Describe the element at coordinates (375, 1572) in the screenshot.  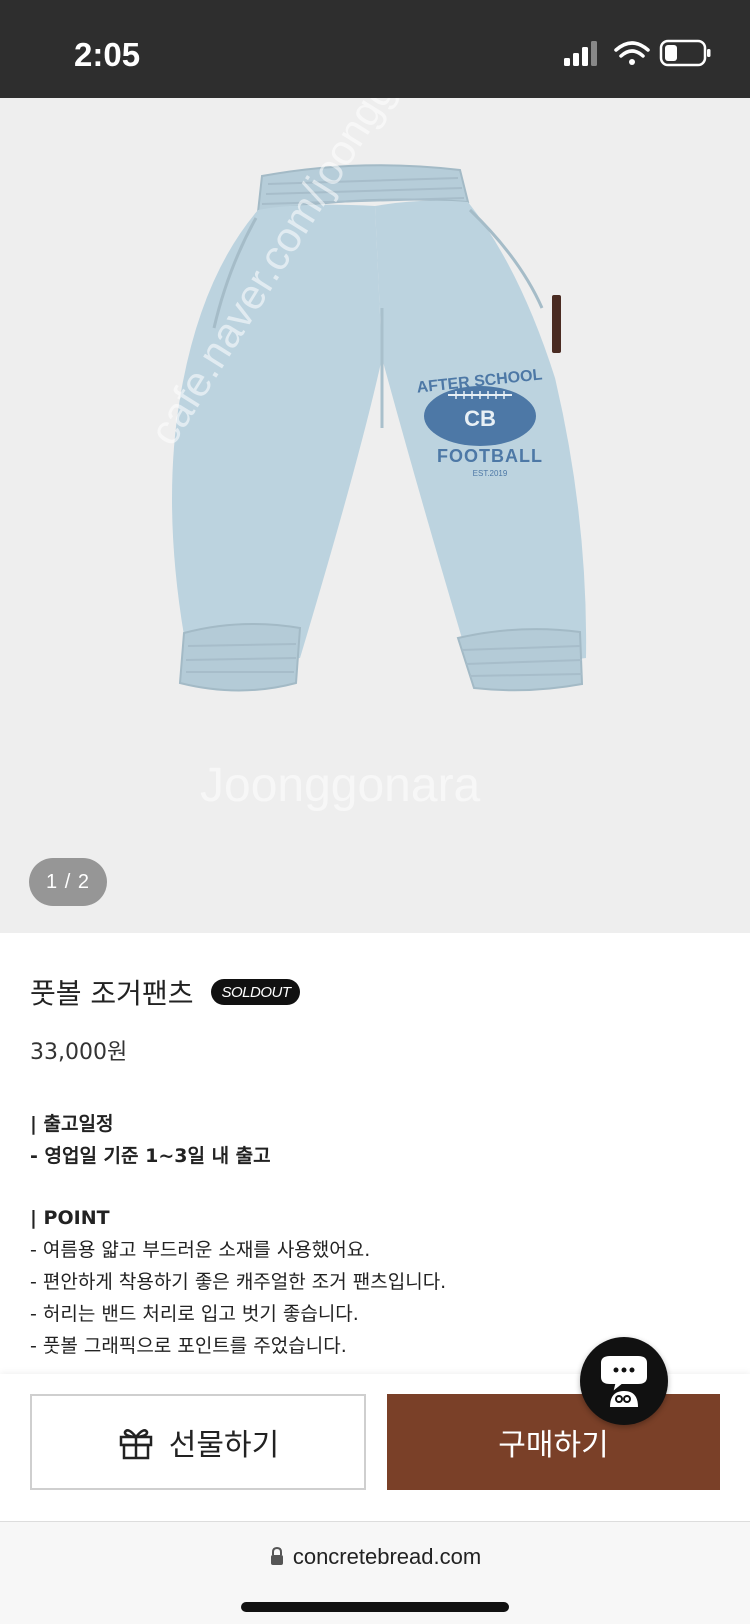
I see `browser-url-bar: concretebread.com` at that location.